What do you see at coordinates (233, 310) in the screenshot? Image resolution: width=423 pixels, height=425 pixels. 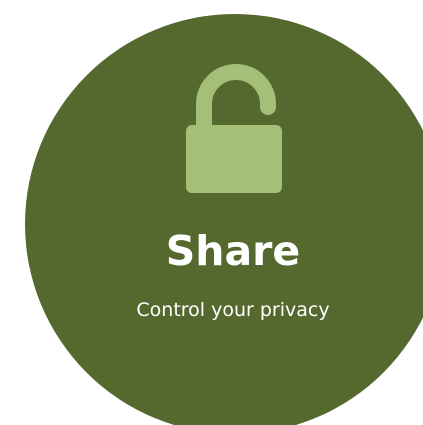 I see `card-subtitle: Control your privacy` at bounding box center [233, 310].